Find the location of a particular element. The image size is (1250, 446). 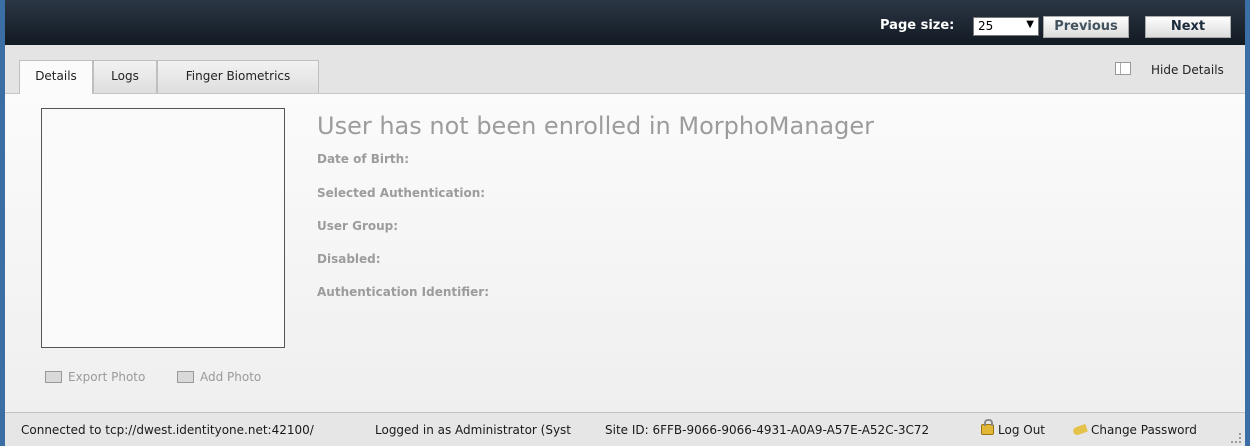

selected-authentication-label: Selected Authentication: is located at coordinates (401, 193).